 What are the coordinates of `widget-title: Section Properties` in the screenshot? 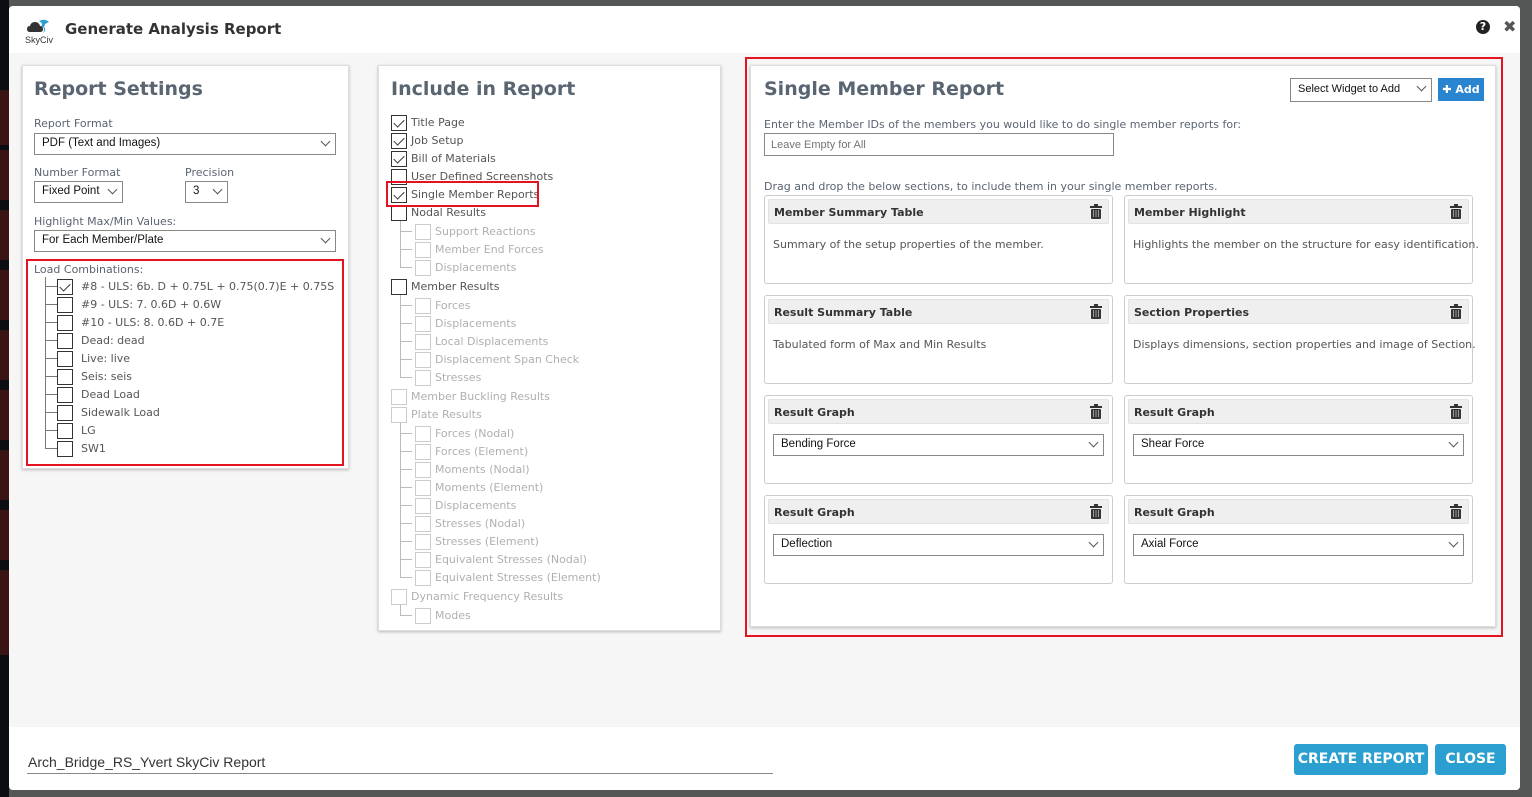 It's located at (1191, 312).